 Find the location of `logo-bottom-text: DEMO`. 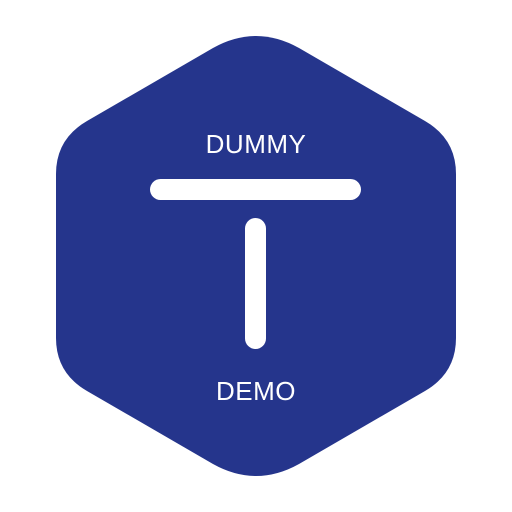

logo-bottom-text: DEMO is located at coordinates (256, 391).